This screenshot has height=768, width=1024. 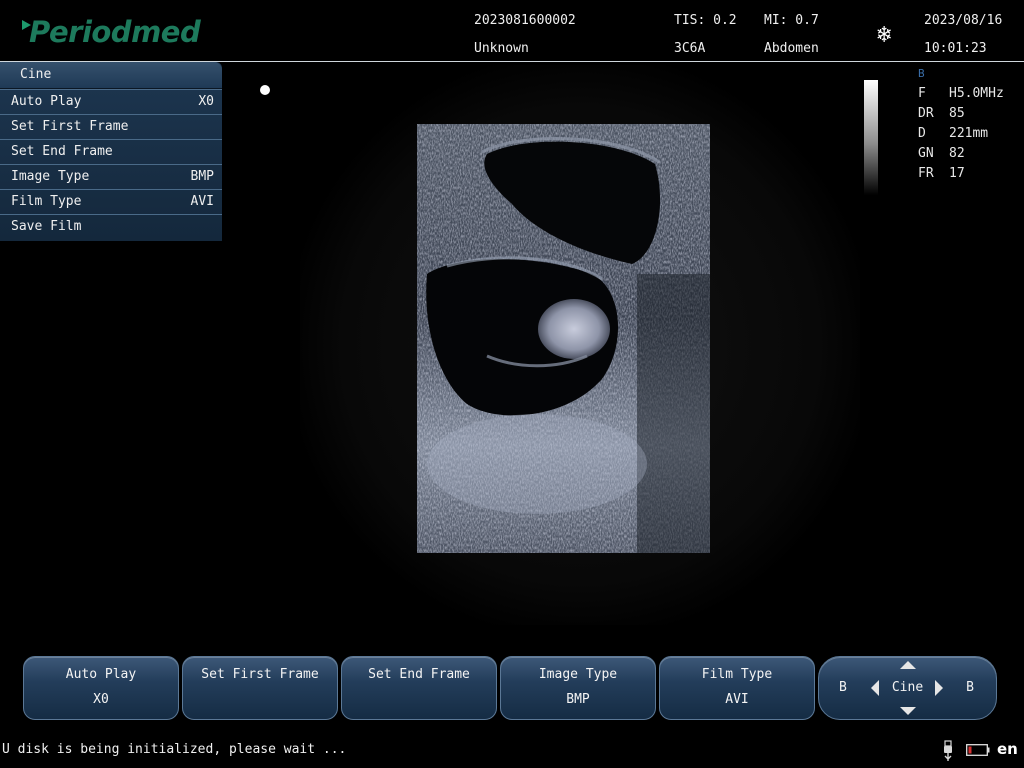 I want to click on param-key: F, so click(x=922, y=93).